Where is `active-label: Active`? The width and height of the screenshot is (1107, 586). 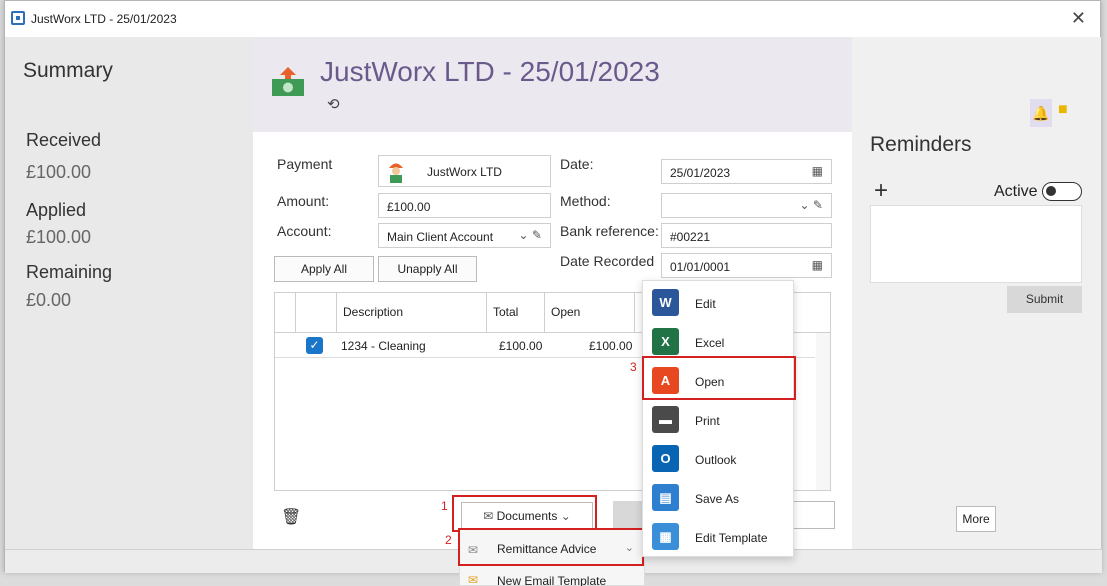
active-label: Active is located at coordinates (1016, 191).